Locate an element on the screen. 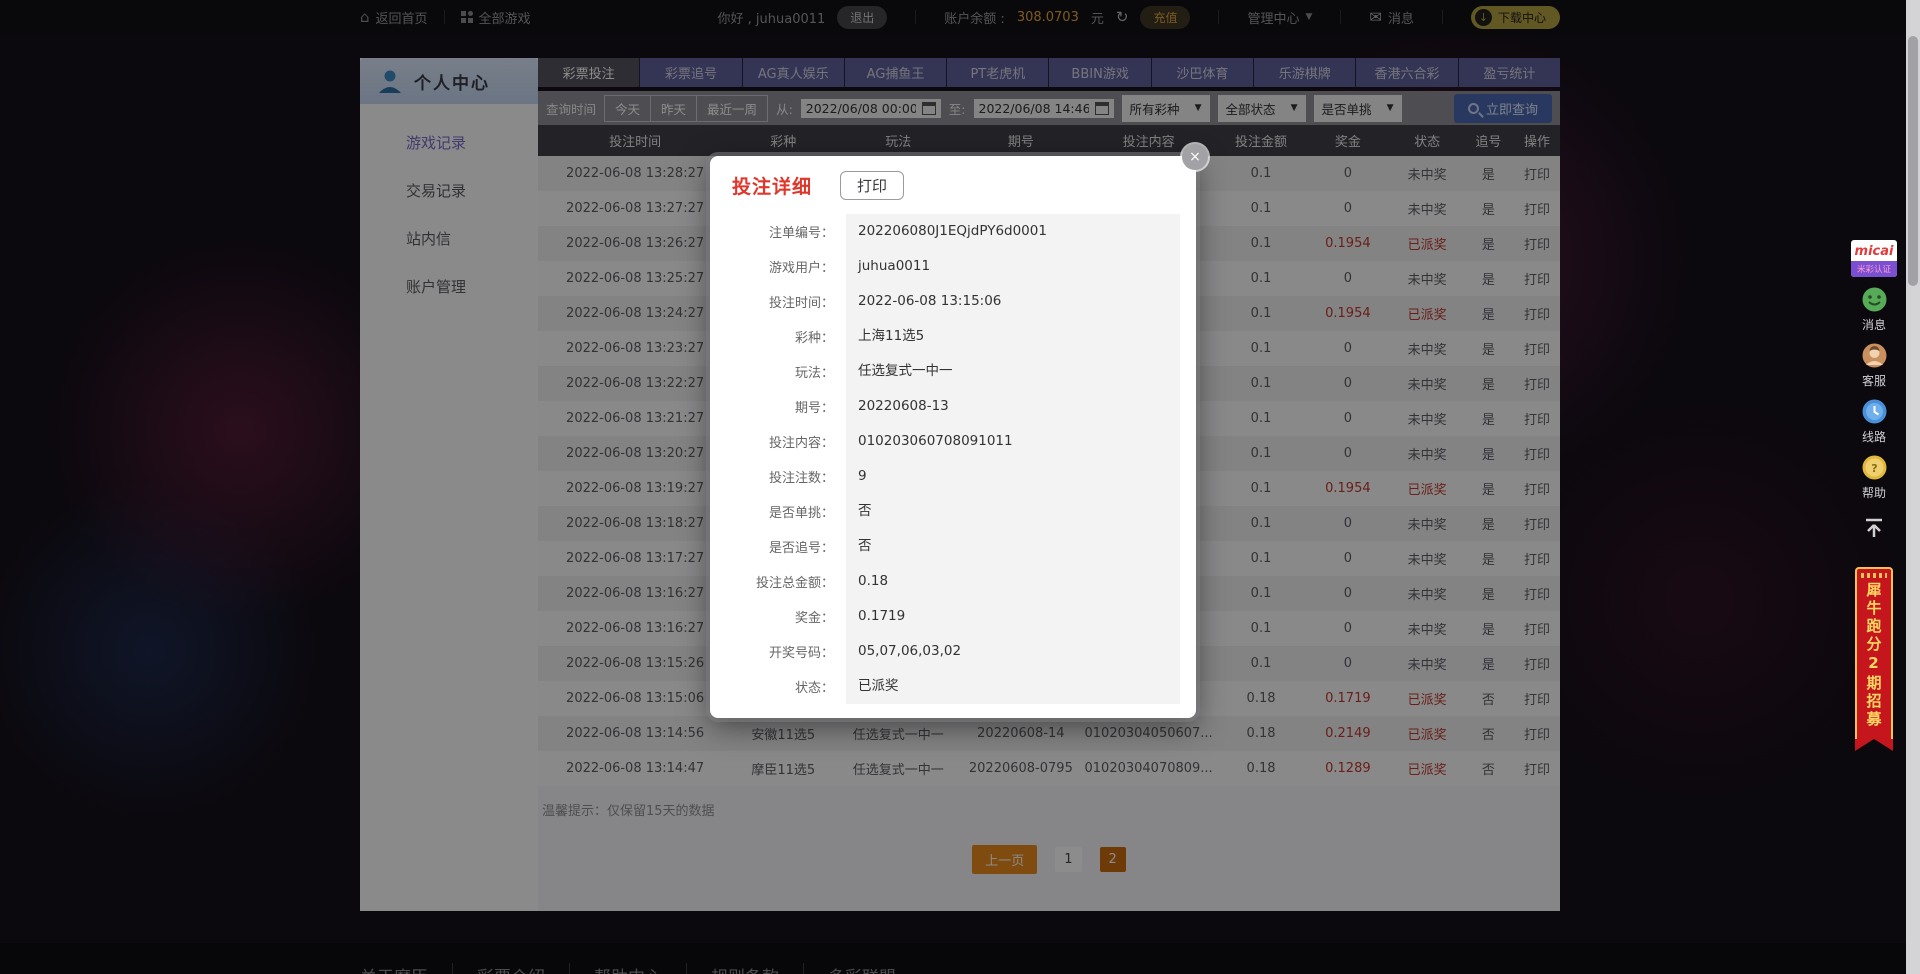 The height and width of the screenshot is (974, 1920). field-value: 202206080J1EQjdPY6d0001 is located at coordinates (1013, 231).